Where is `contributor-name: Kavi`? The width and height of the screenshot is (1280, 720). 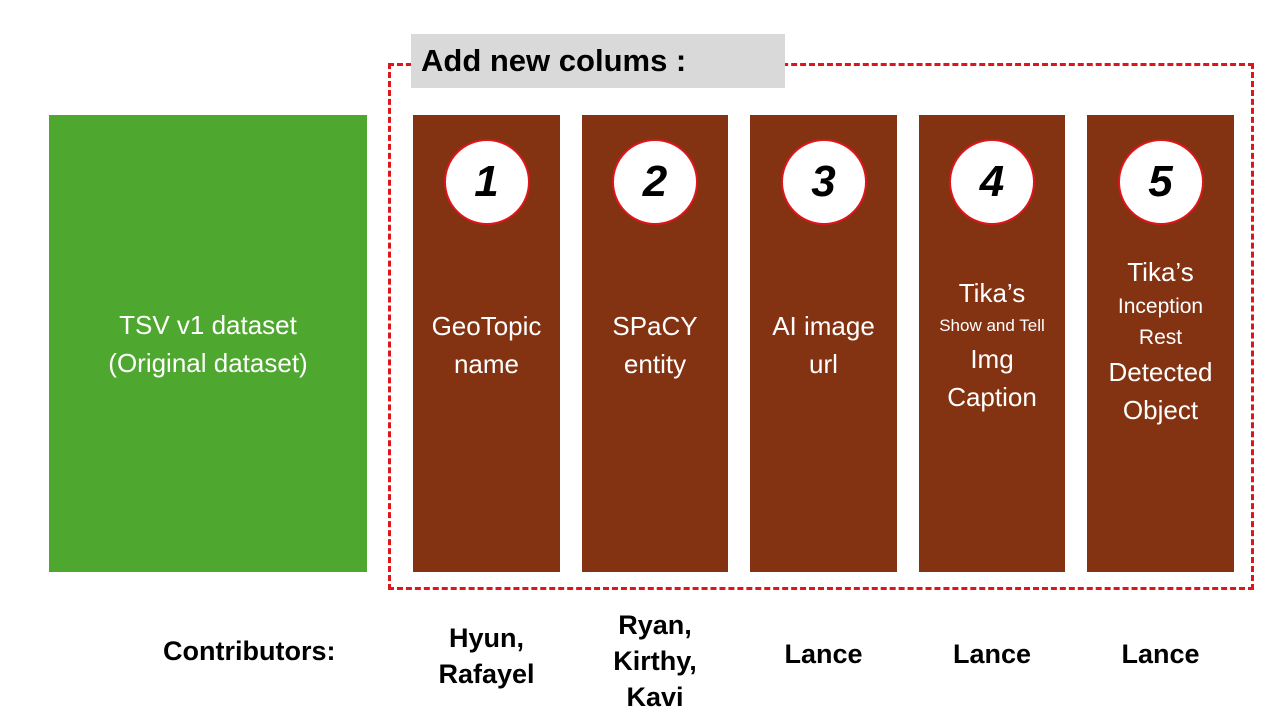 contributor-name: Kavi is located at coordinates (655, 697).